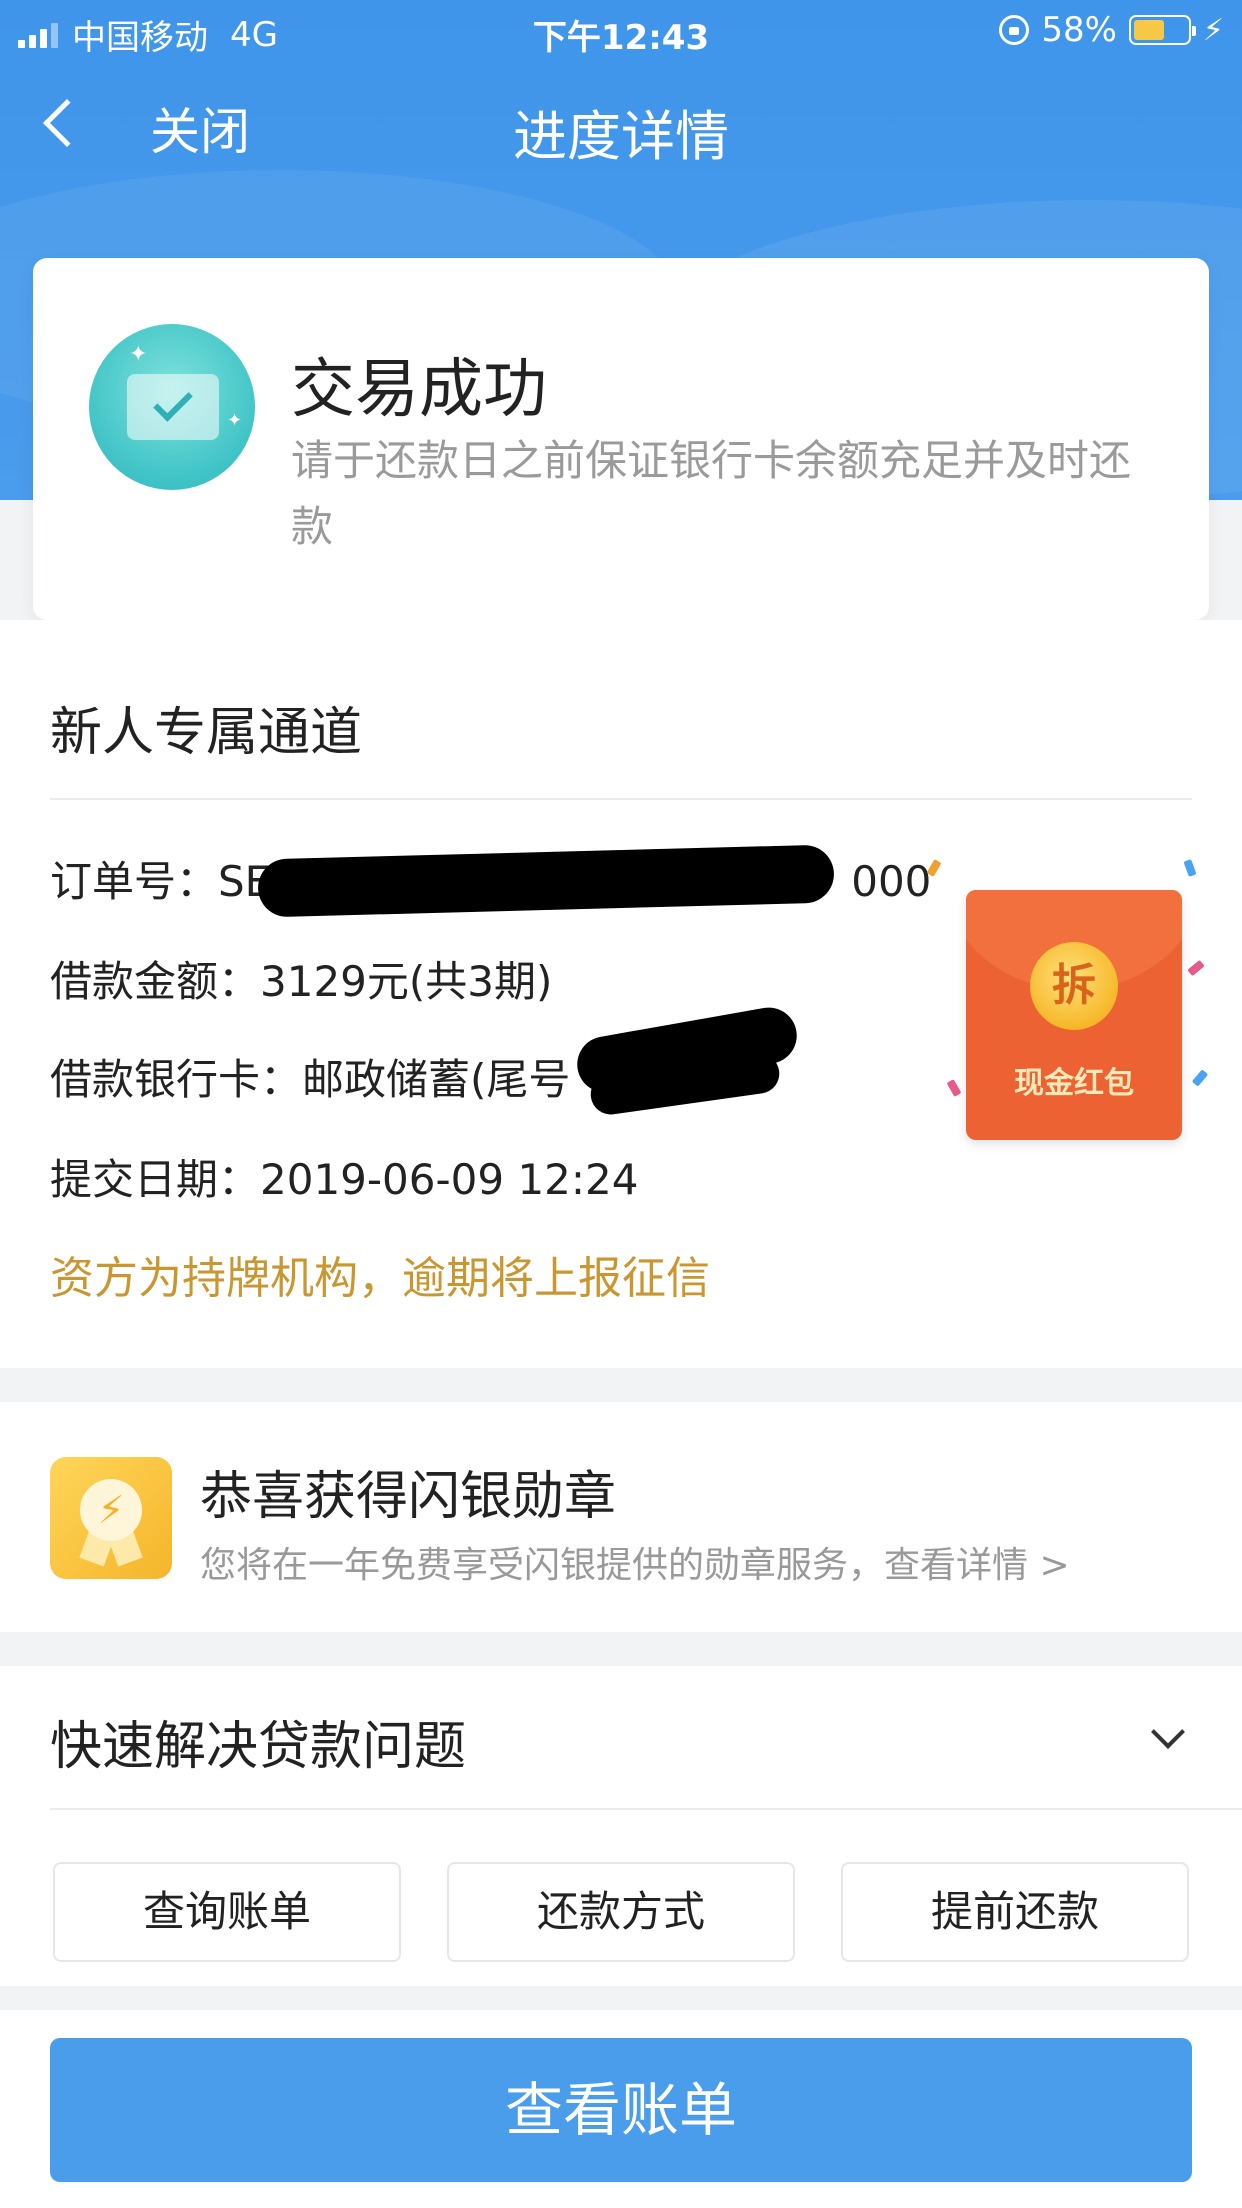  I want to click on order-number-suffix: 000, so click(891, 881).